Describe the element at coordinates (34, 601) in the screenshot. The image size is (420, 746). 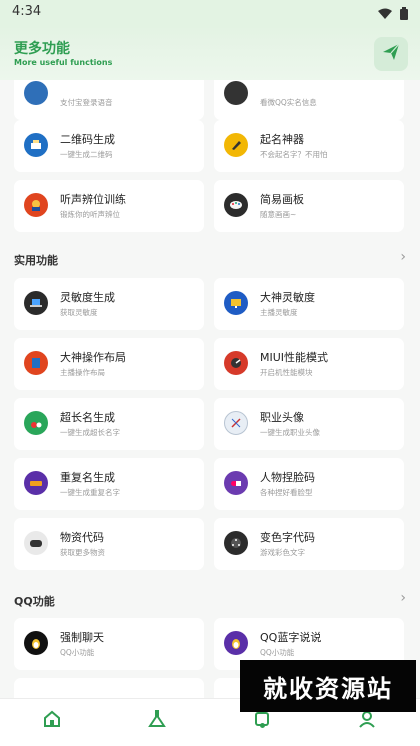
I see `section-title-qq: QQ功能` at that location.